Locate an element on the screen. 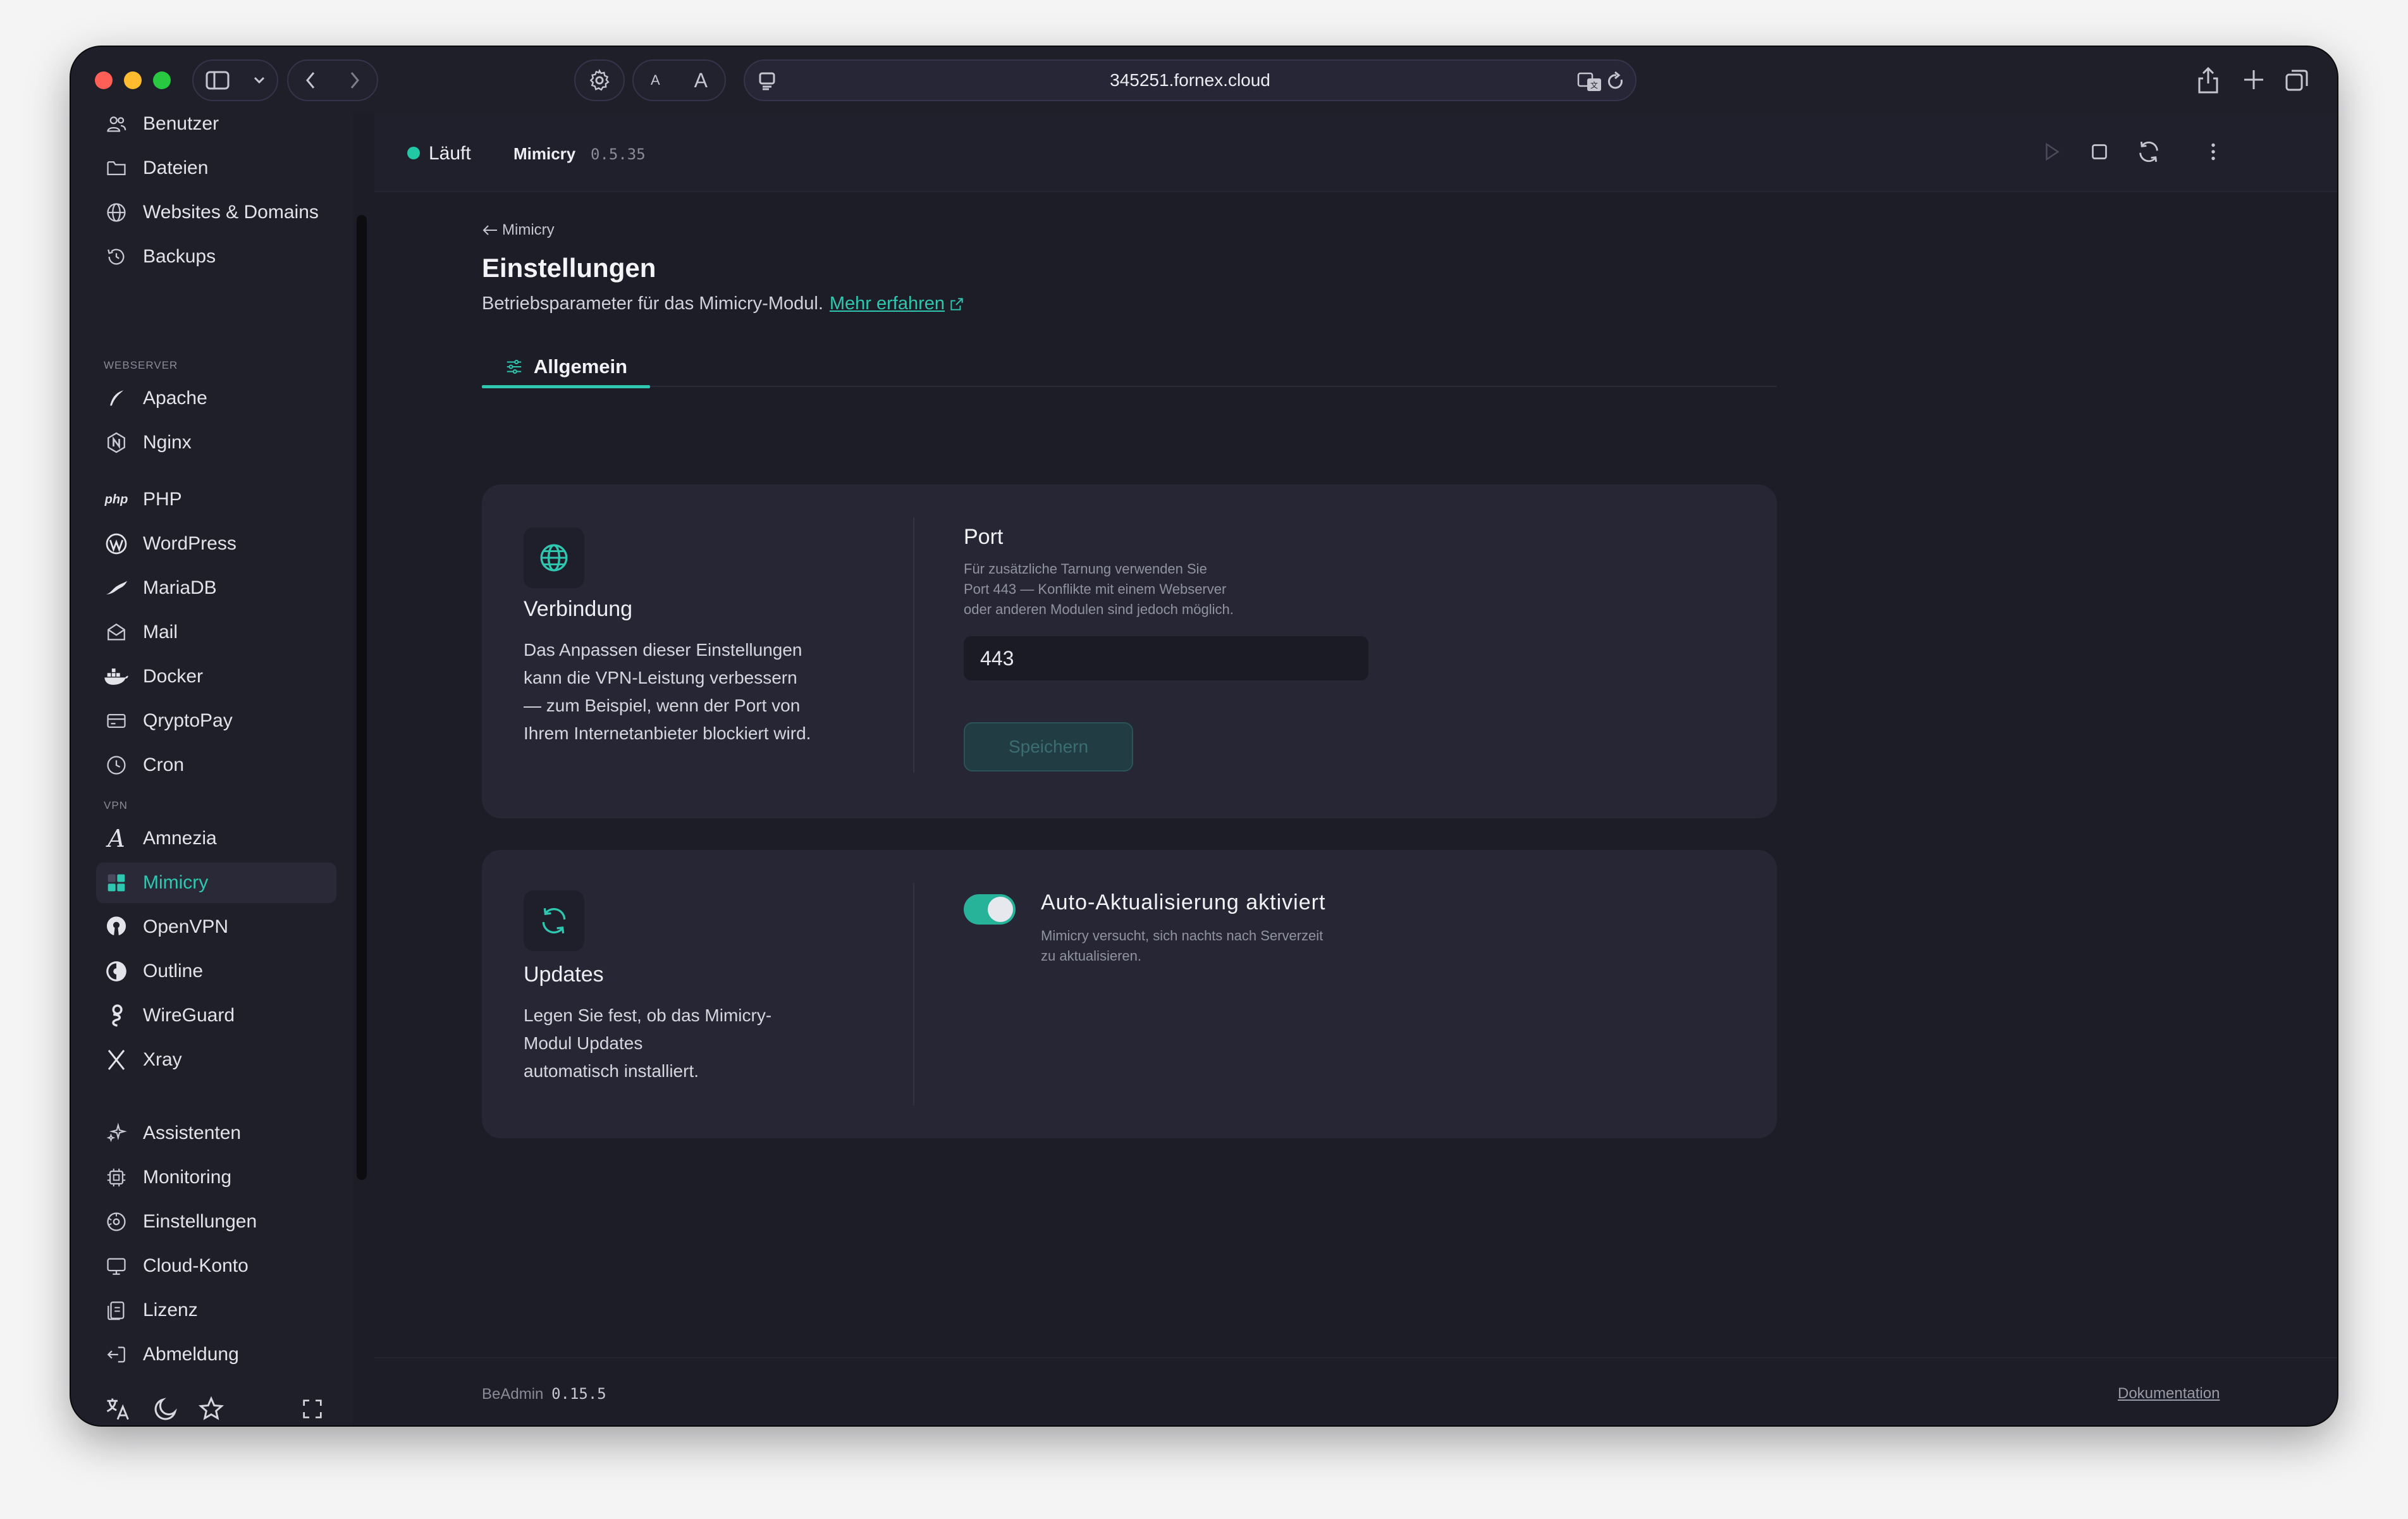 The width and height of the screenshot is (2408, 1519). updates-title: Updates is located at coordinates (564, 975).